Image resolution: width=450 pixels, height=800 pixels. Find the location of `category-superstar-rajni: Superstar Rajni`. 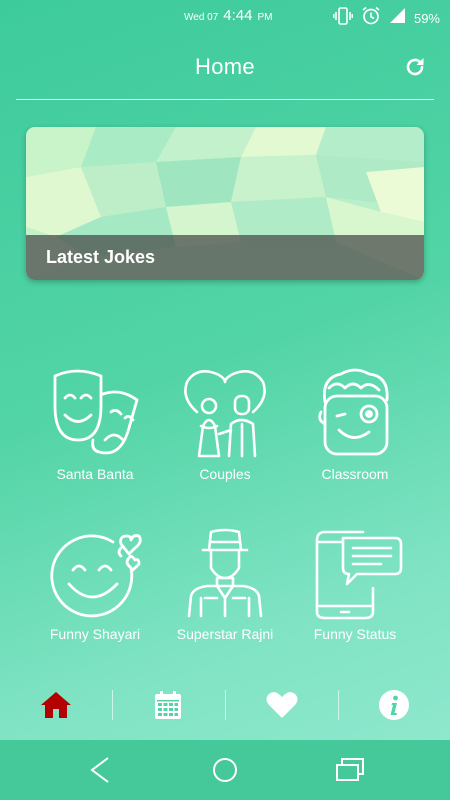

category-superstar-rajni: Superstar Rajni is located at coordinates (225, 593).